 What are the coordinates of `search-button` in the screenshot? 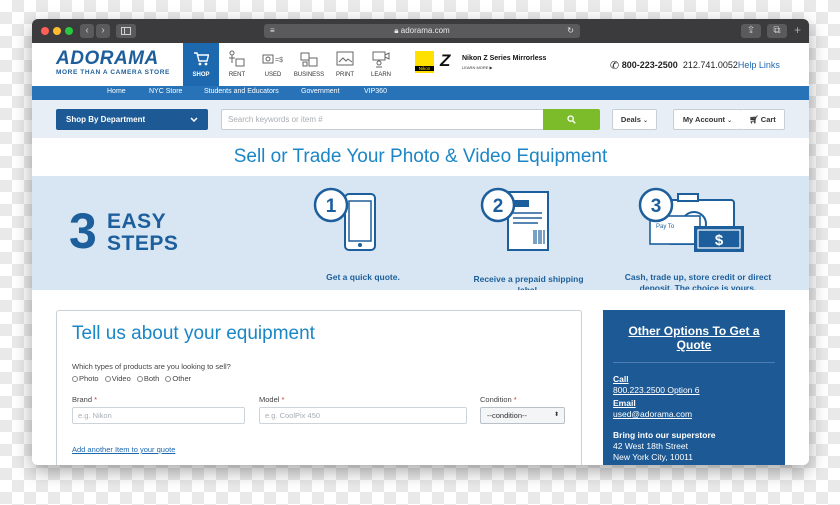 It's located at (571, 119).